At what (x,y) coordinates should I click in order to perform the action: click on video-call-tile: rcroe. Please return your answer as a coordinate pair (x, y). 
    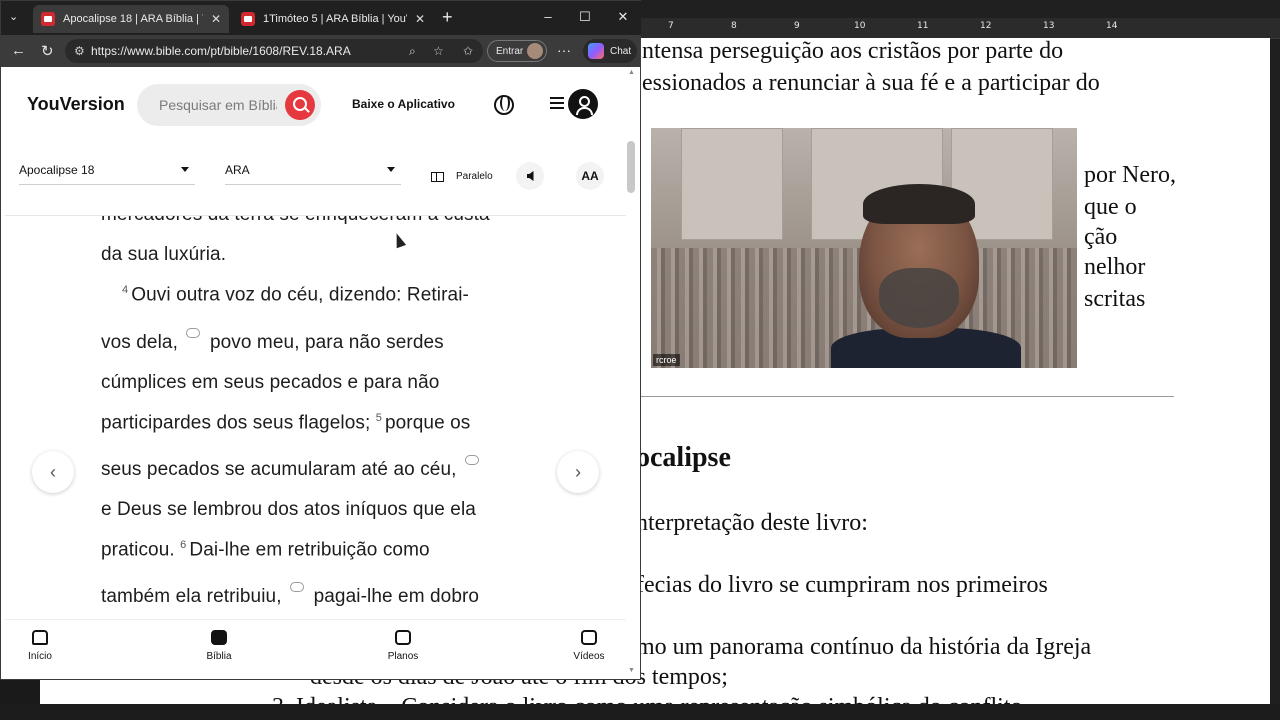
    Looking at the image, I should click on (864, 248).